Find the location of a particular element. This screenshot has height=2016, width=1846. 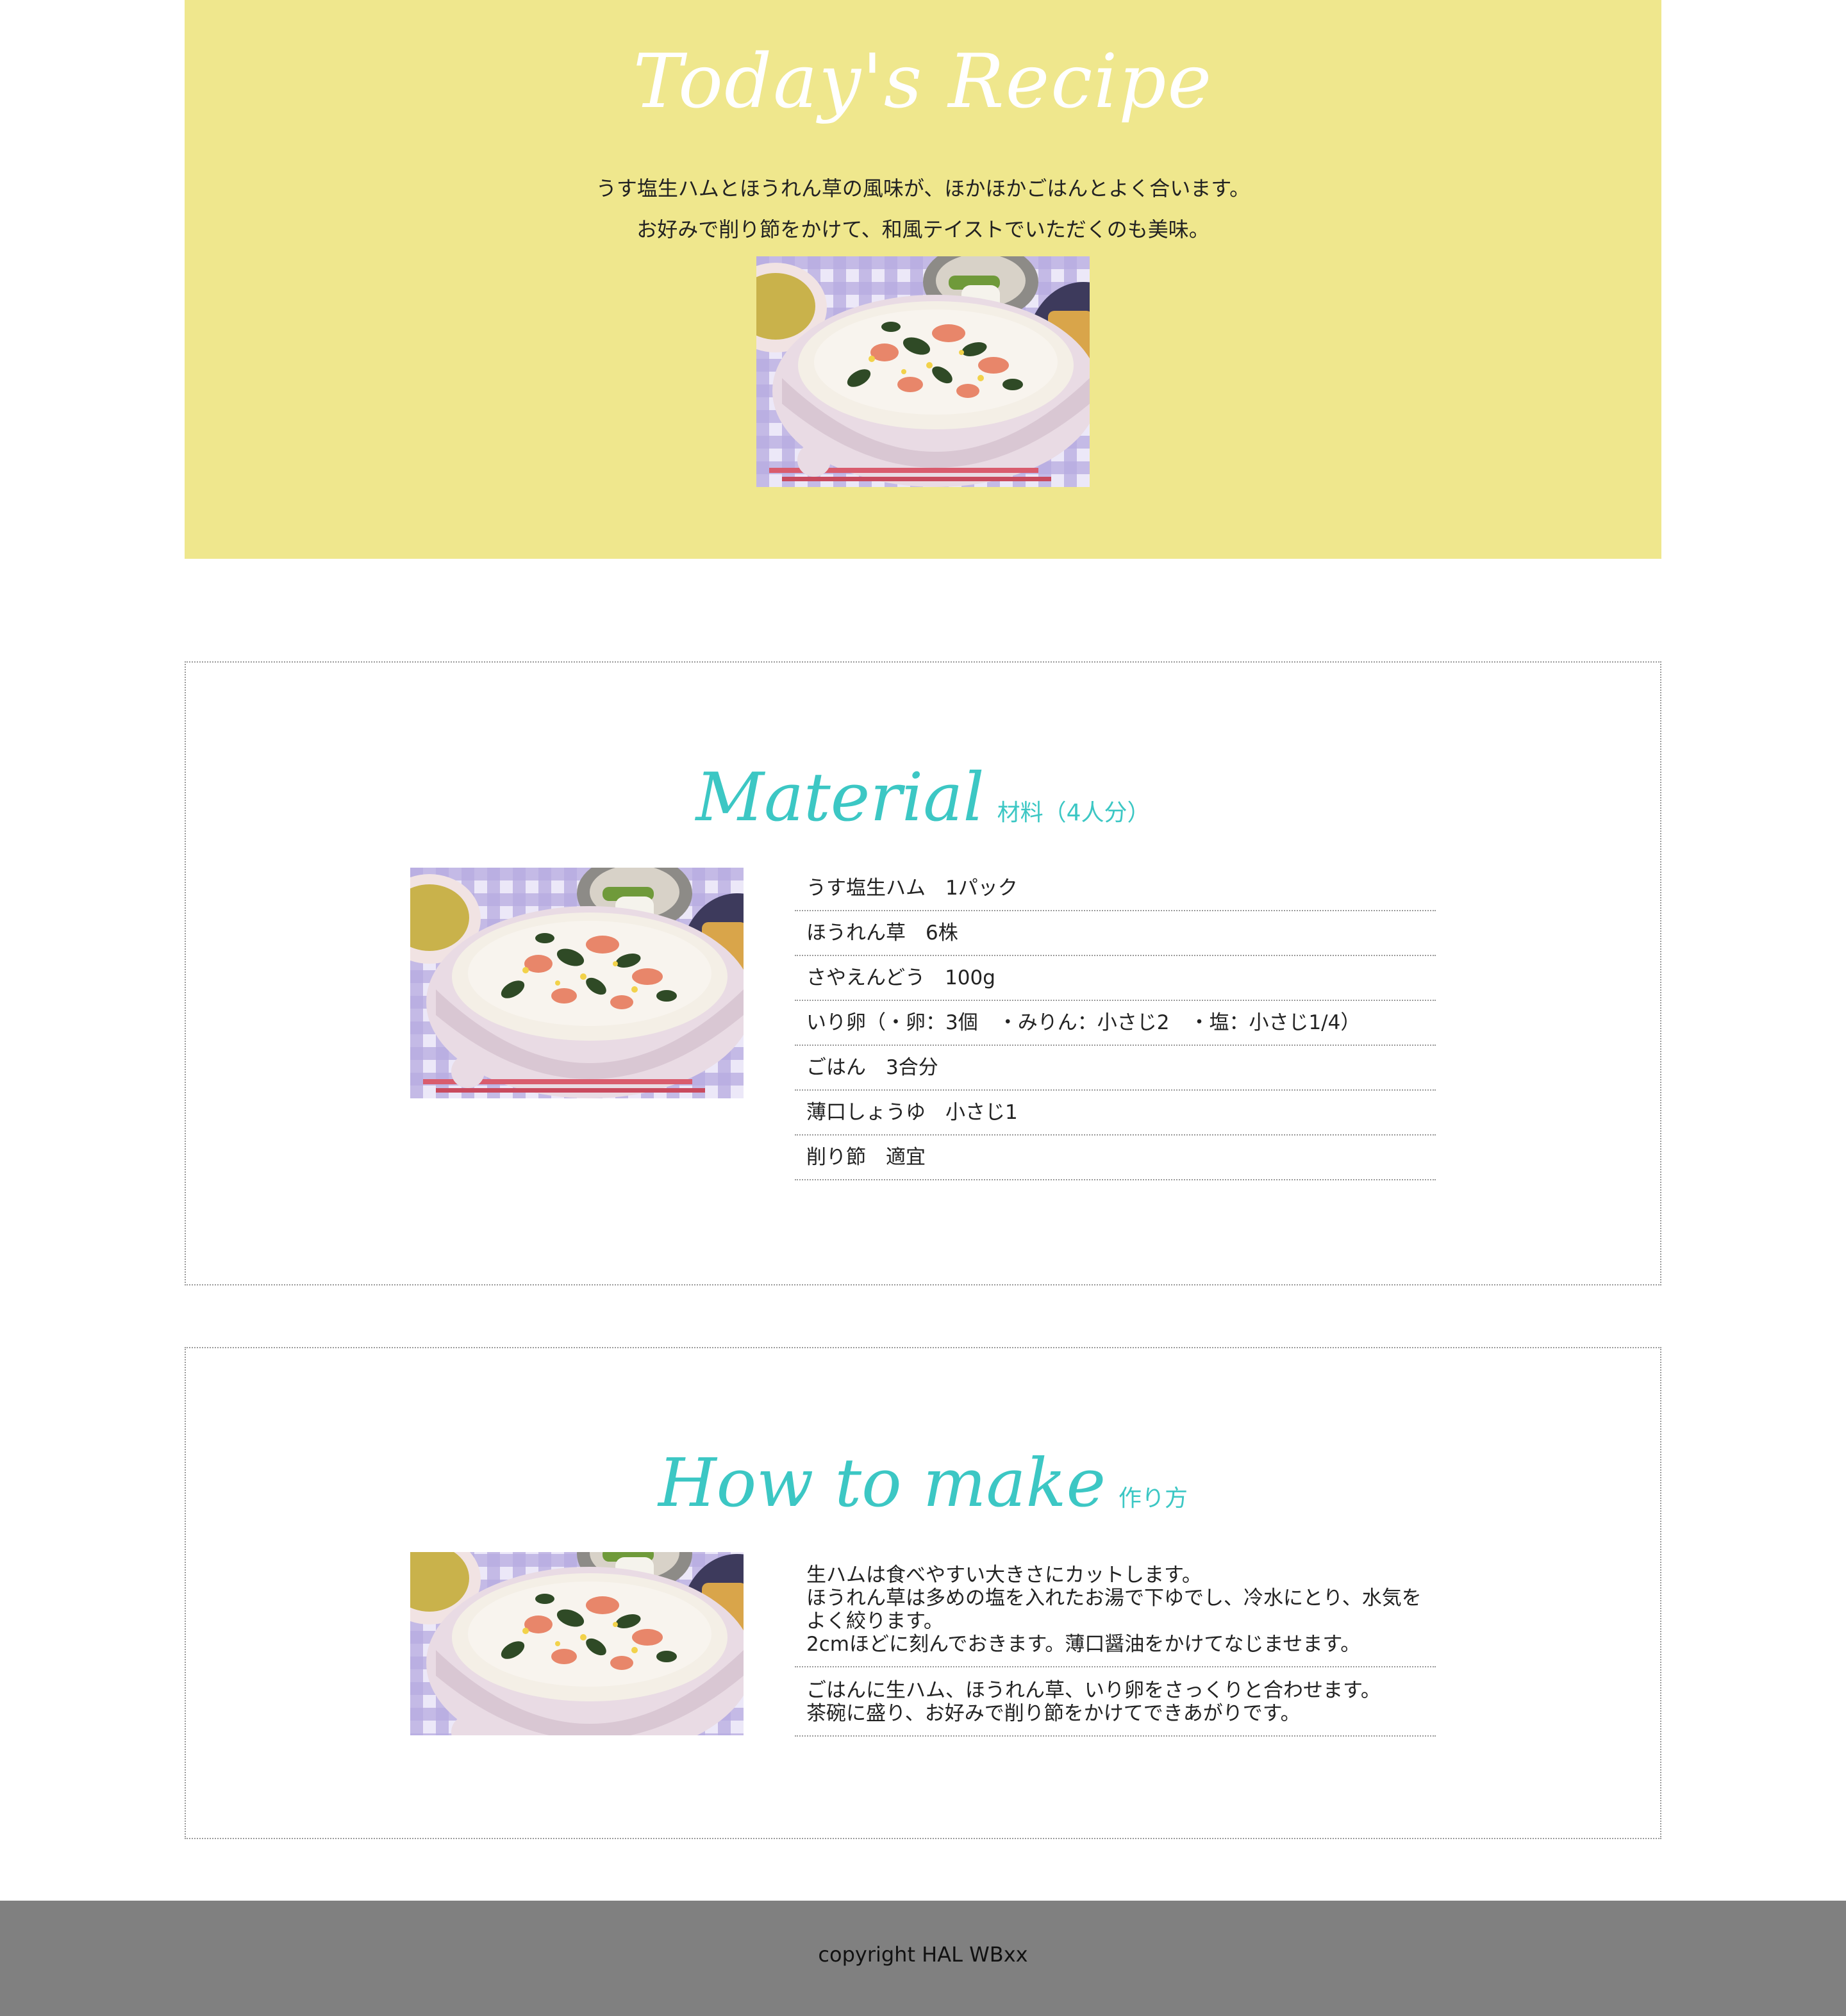

how-food-photo is located at coordinates (577, 1643).